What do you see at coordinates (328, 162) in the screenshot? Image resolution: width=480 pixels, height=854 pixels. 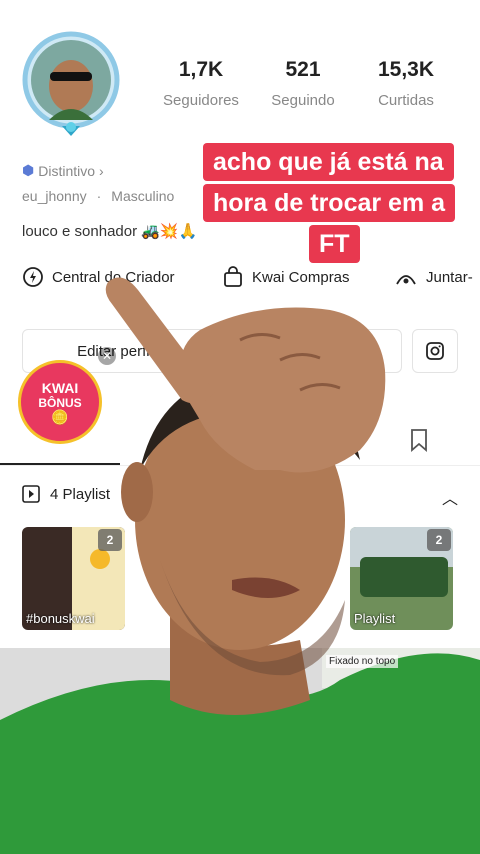 I see `caption-line-1: acho que já está na` at bounding box center [328, 162].